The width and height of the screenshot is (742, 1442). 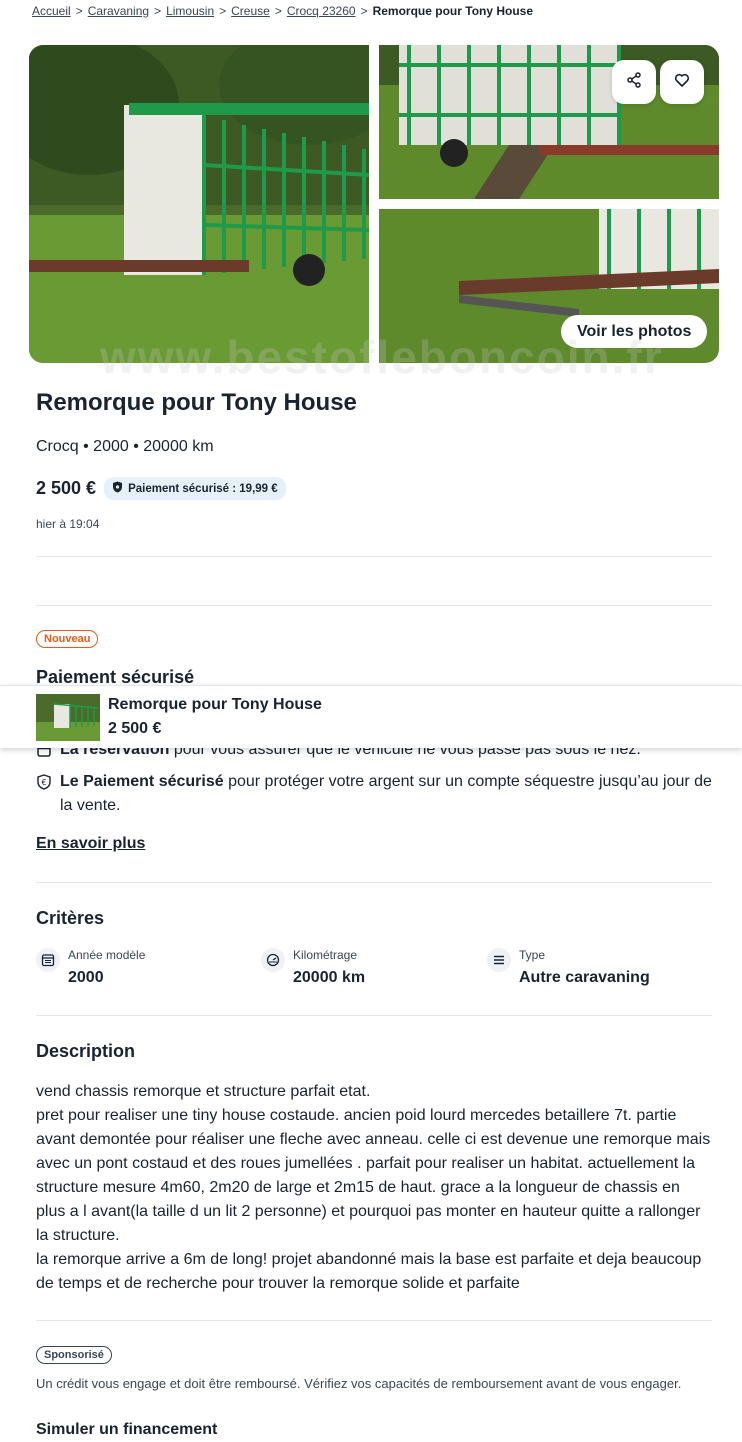 I want to click on price-row: 2 500 € Paiement sécurisé : 19,99 €, so click(x=161, y=488).